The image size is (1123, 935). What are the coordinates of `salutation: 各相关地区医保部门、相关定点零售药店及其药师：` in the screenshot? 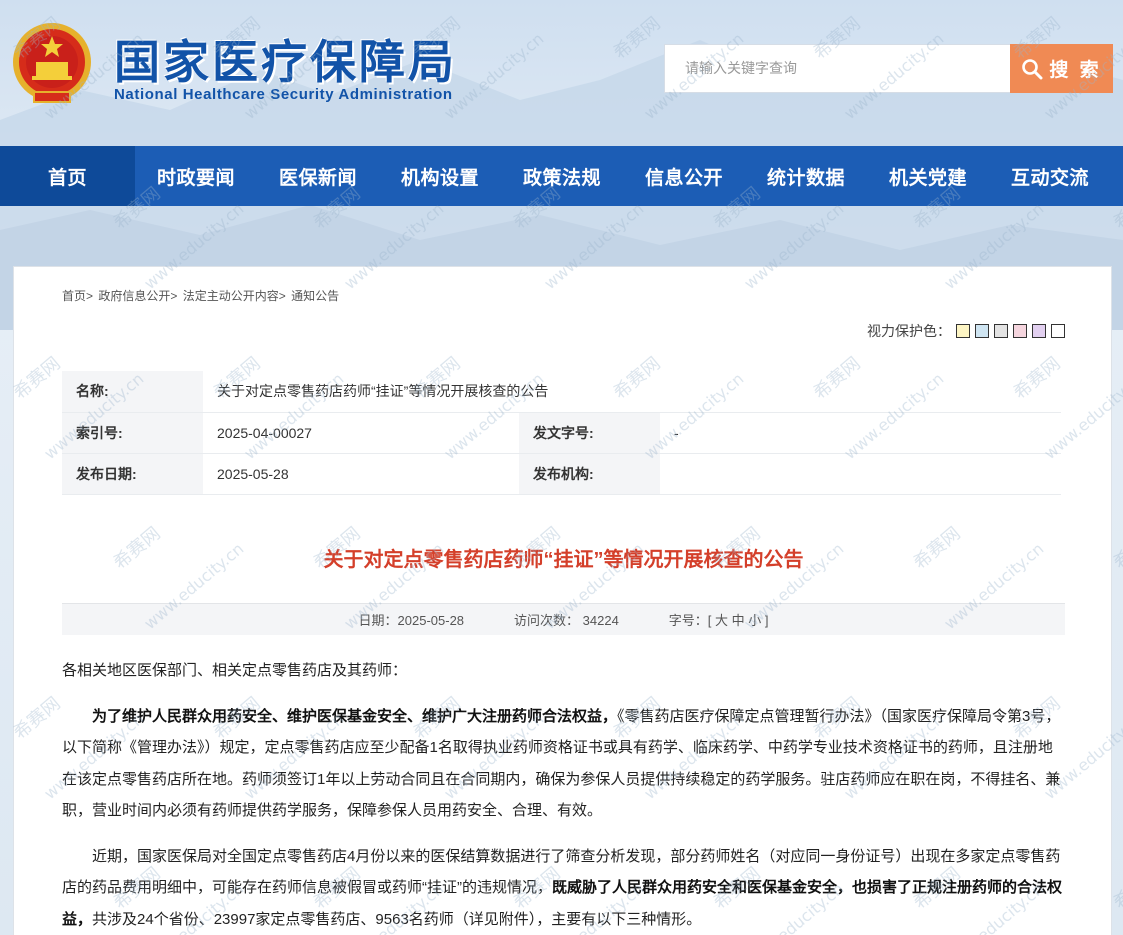 It's located at (235, 670).